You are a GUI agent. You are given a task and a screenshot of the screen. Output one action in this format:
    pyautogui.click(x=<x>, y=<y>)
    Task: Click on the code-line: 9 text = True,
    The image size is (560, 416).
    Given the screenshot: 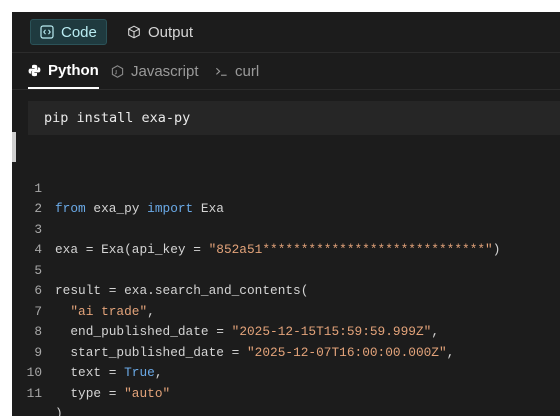 What is the action you would take?
    pyautogui.click(x=286, y=351)
    